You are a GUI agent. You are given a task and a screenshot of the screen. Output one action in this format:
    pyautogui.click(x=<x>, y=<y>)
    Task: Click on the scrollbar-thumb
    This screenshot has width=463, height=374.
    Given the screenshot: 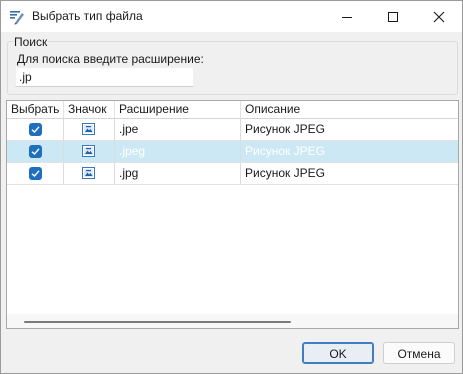 What is the action you would take?
    pyautogui.click(x=157, y=322)
    